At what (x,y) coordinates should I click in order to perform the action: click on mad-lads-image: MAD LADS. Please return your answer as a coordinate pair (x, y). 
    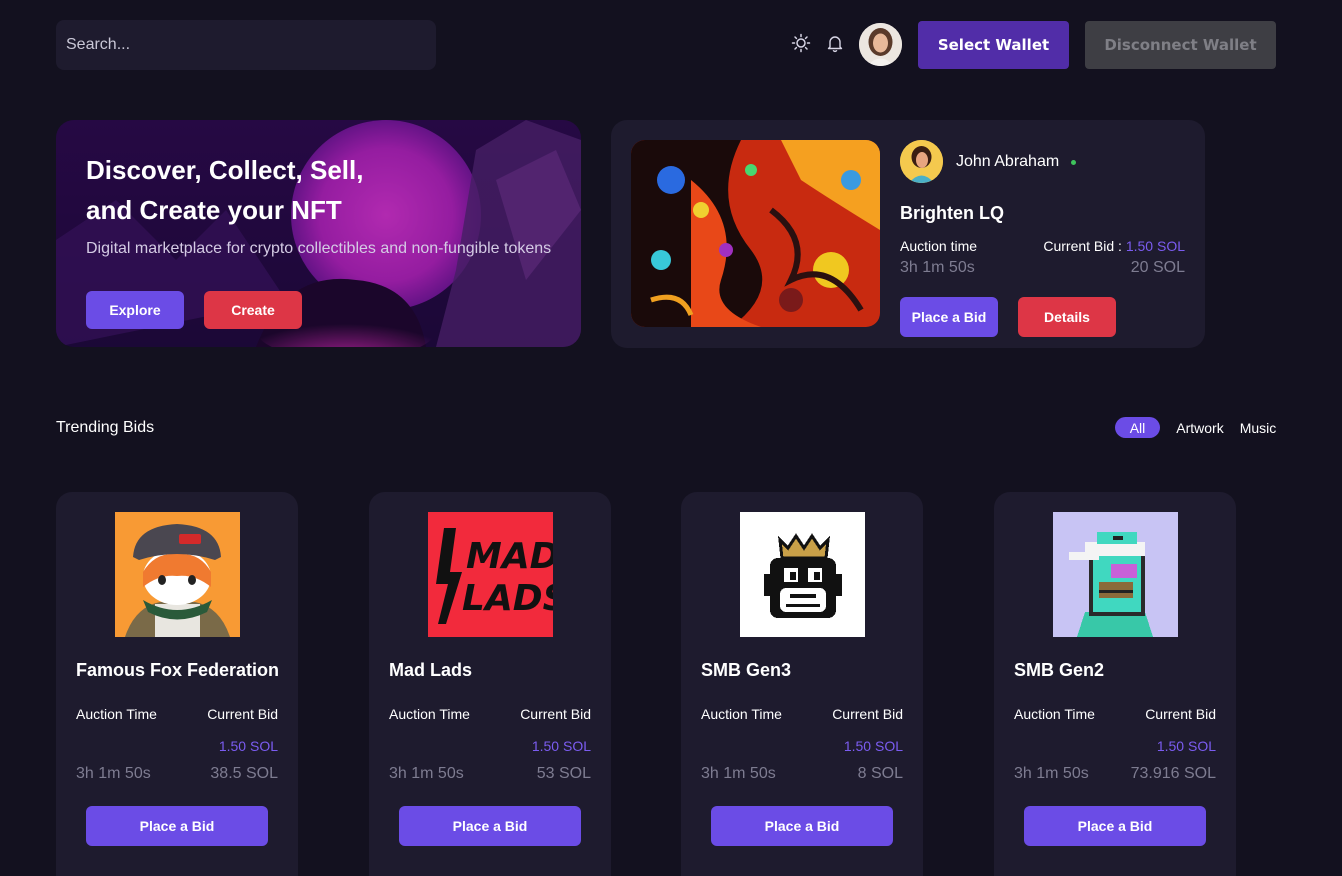
    Looking at the image, I should click on (490, 574).